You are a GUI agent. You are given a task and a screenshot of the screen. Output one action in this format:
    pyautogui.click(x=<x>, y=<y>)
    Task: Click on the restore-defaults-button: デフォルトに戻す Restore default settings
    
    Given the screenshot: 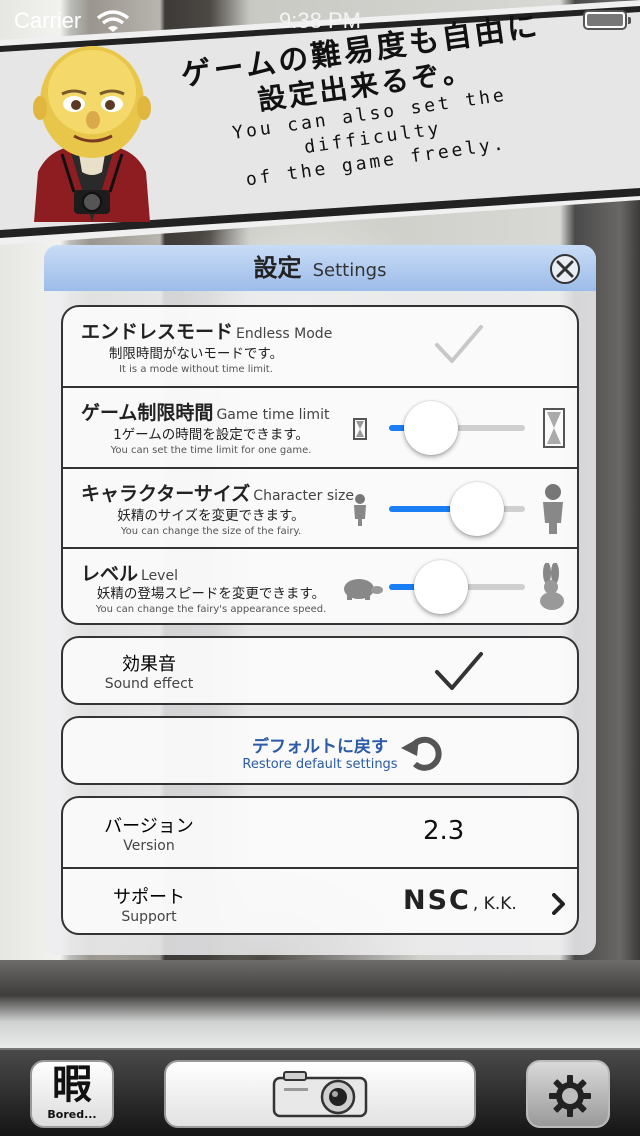 What is the action you would take?
    pyautogui.click(x=320, y=750)
    